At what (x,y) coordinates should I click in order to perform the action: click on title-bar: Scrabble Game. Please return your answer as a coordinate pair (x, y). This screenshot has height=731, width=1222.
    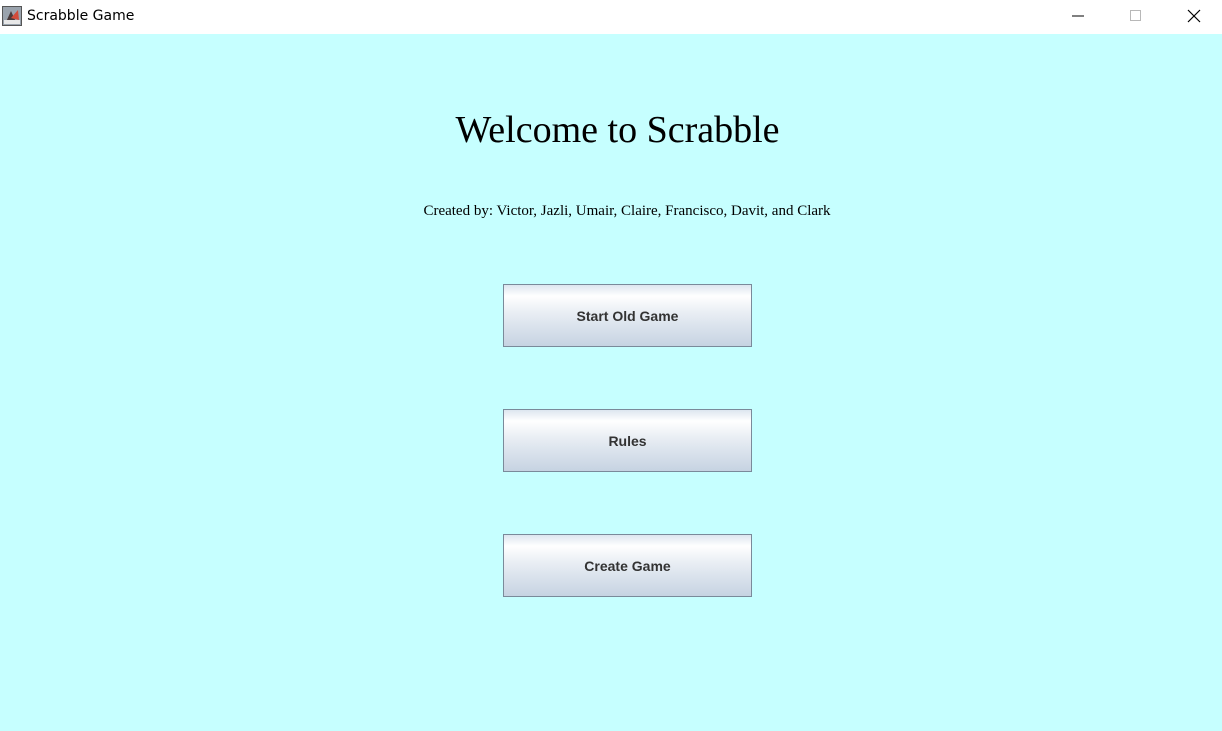
    Looking at the image, I should click on (611, 17).